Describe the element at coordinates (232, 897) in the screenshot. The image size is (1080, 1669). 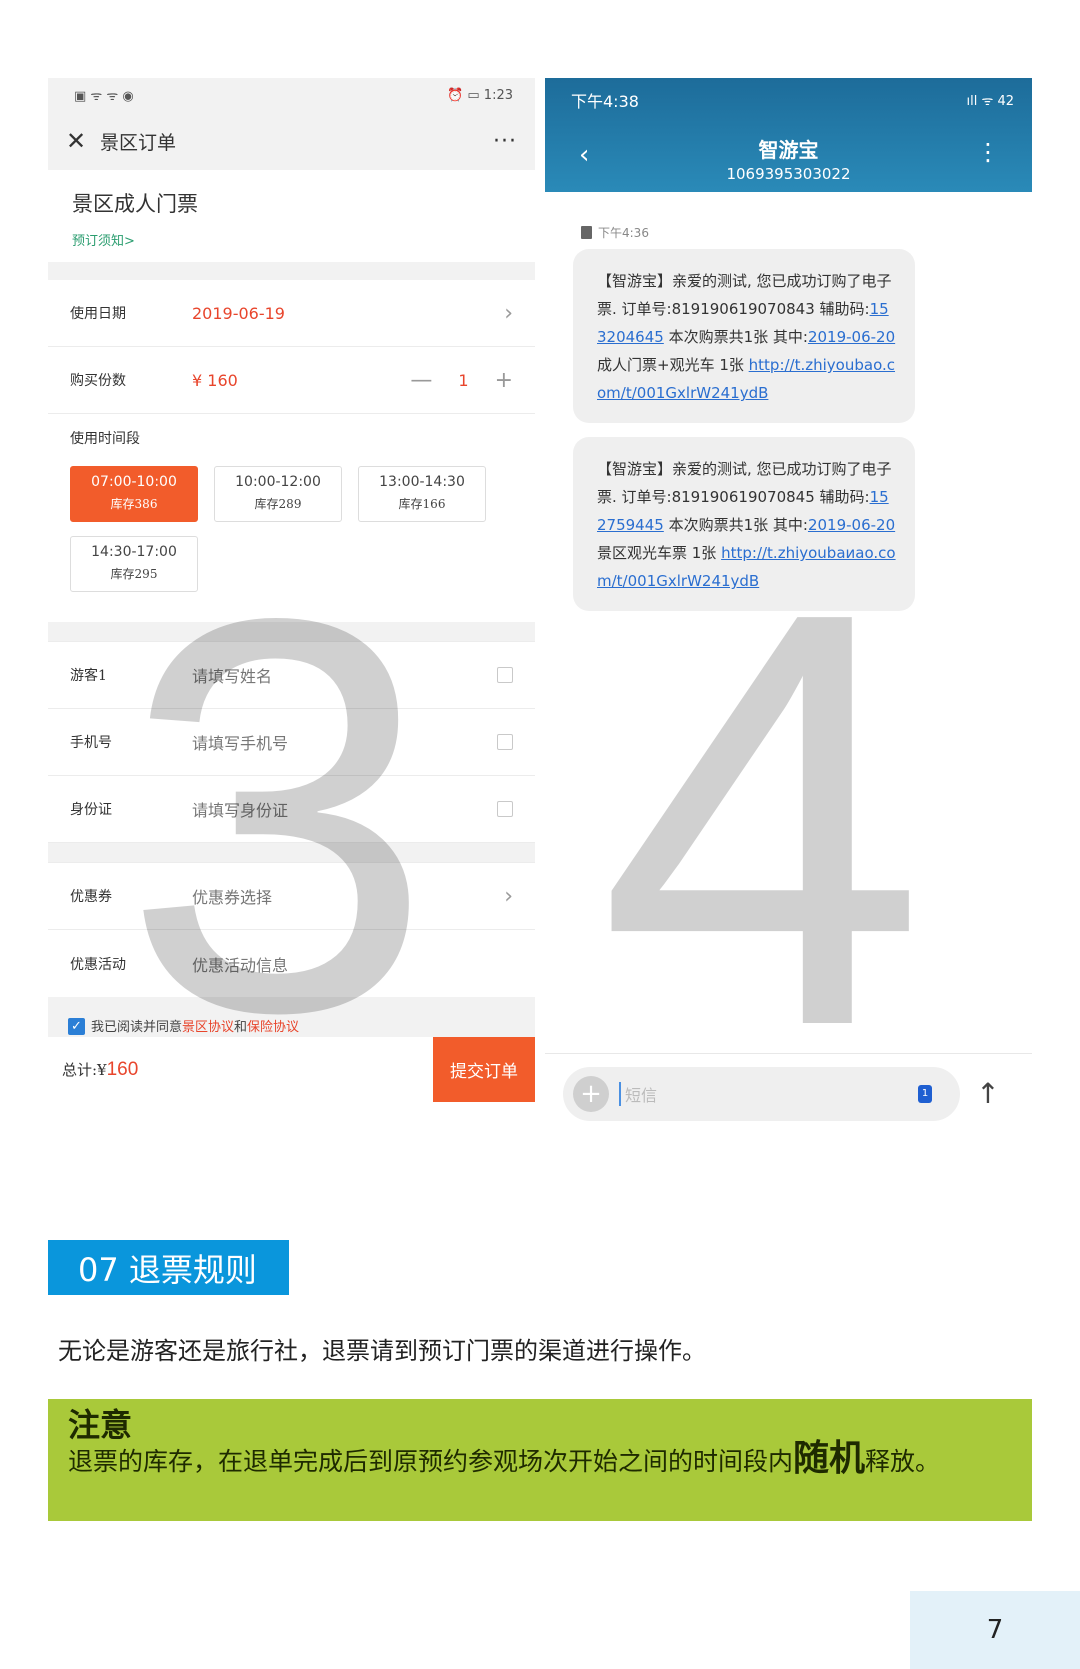
I see `coupon-select: 优惠券选择` at that location.